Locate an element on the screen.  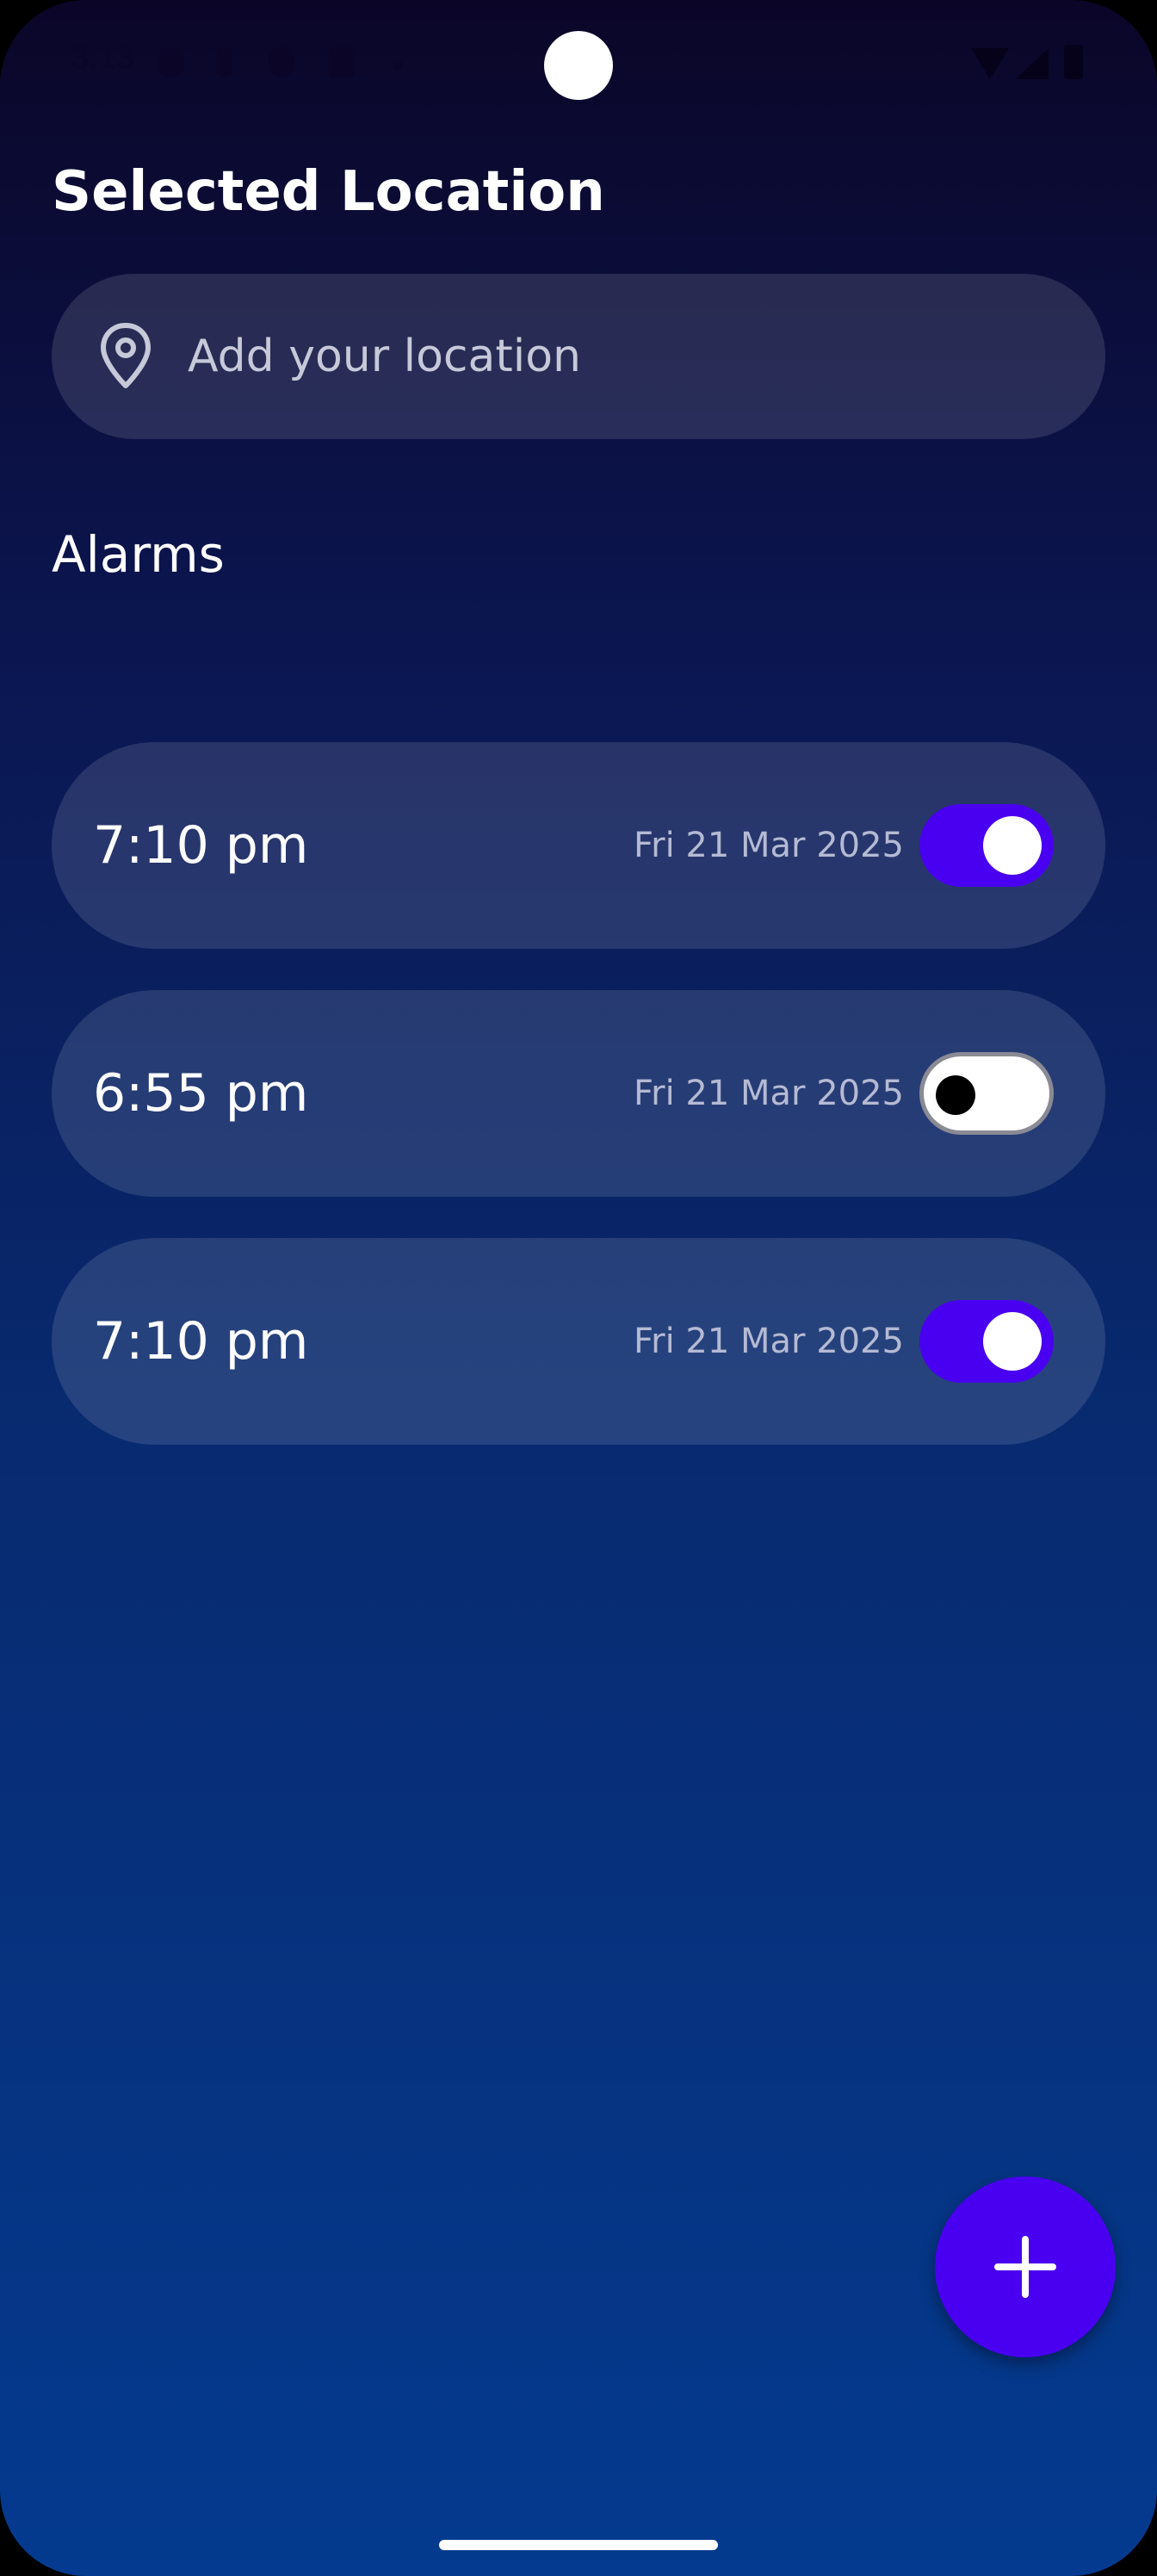
alarm-item: 6:55 pm Fri 21 Mar 2025 is located at coordinates (579, 1094).